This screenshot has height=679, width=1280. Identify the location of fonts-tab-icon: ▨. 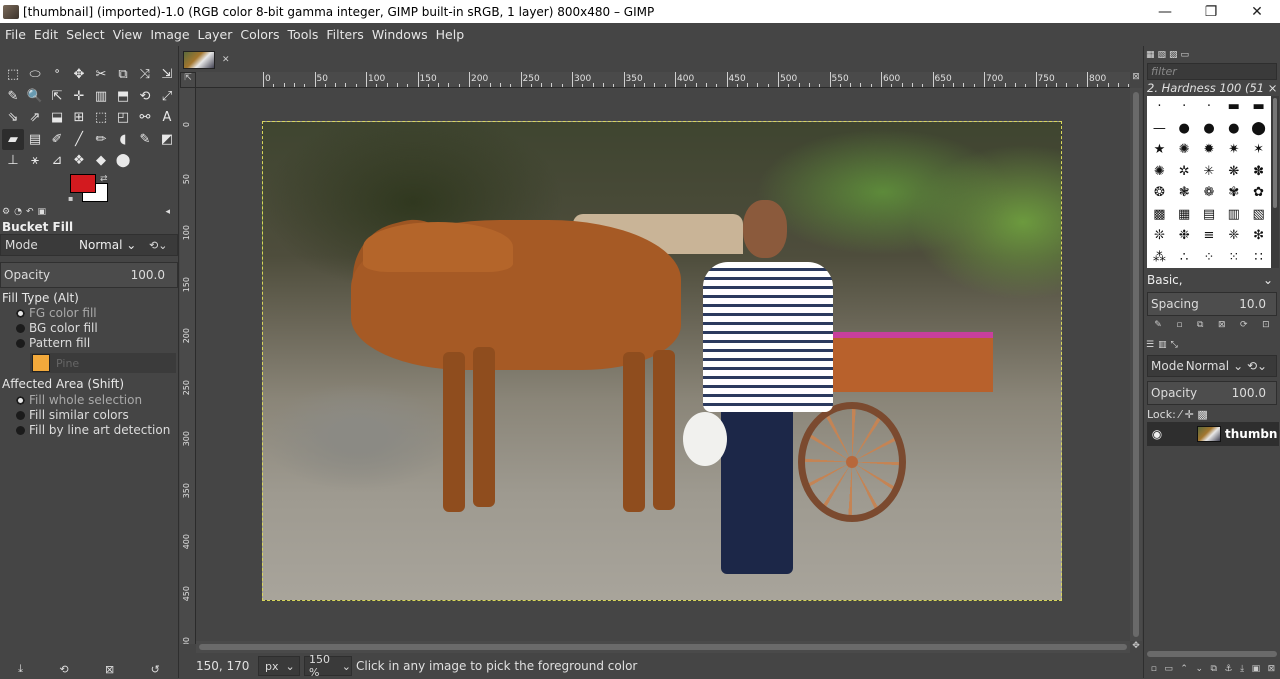
(1173, 55).